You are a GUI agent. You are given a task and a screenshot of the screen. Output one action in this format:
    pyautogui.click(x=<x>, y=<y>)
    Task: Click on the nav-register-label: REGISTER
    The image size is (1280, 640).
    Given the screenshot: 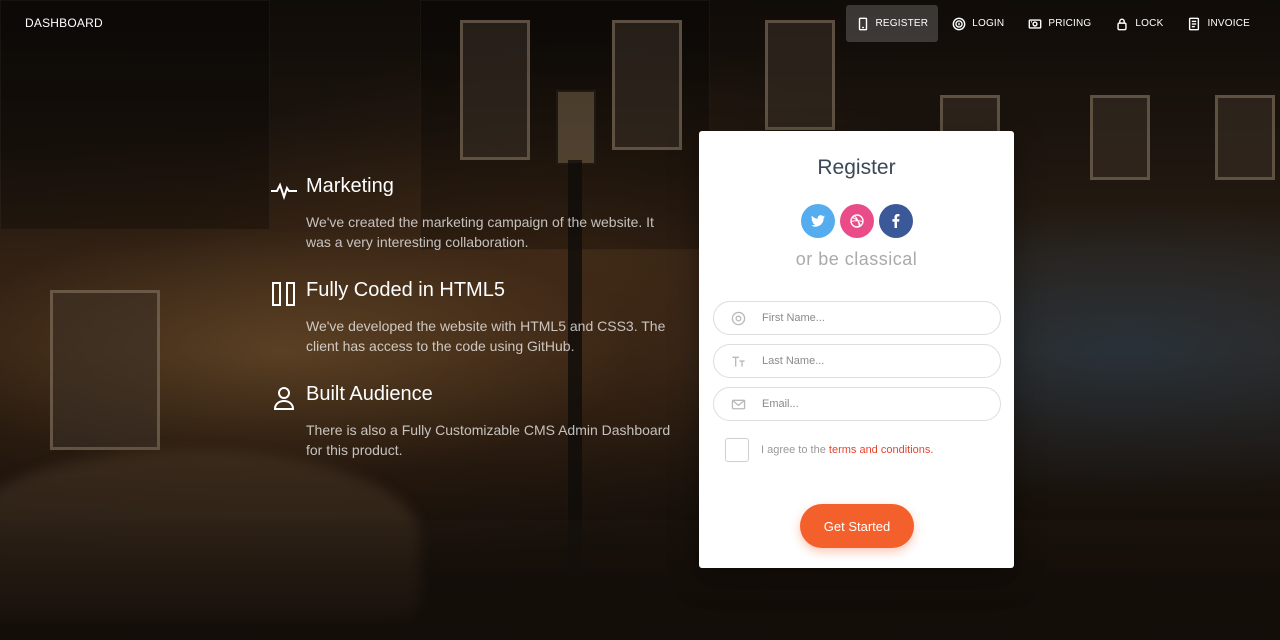 What is the action you would take?
    pyautogui.click(x=902, y=23)
    